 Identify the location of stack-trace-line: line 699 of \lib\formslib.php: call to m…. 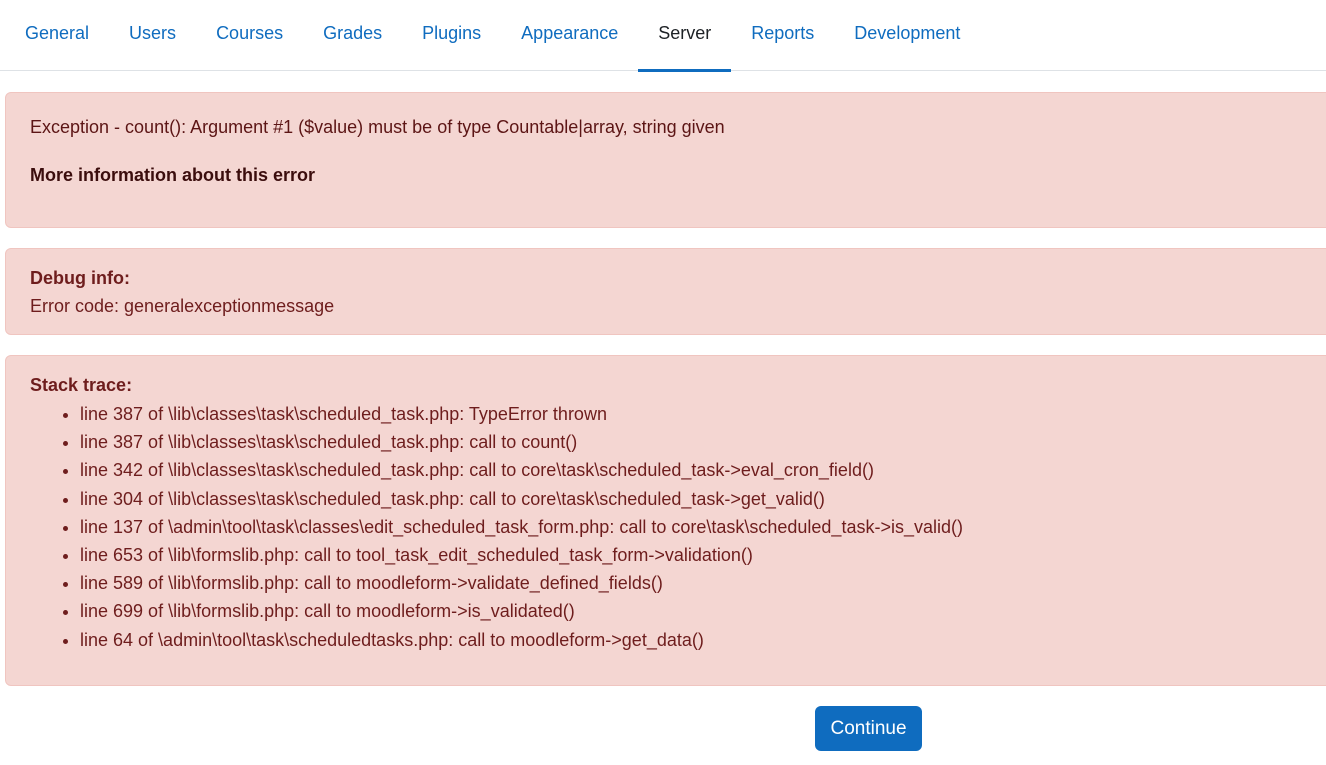
(697, 611).